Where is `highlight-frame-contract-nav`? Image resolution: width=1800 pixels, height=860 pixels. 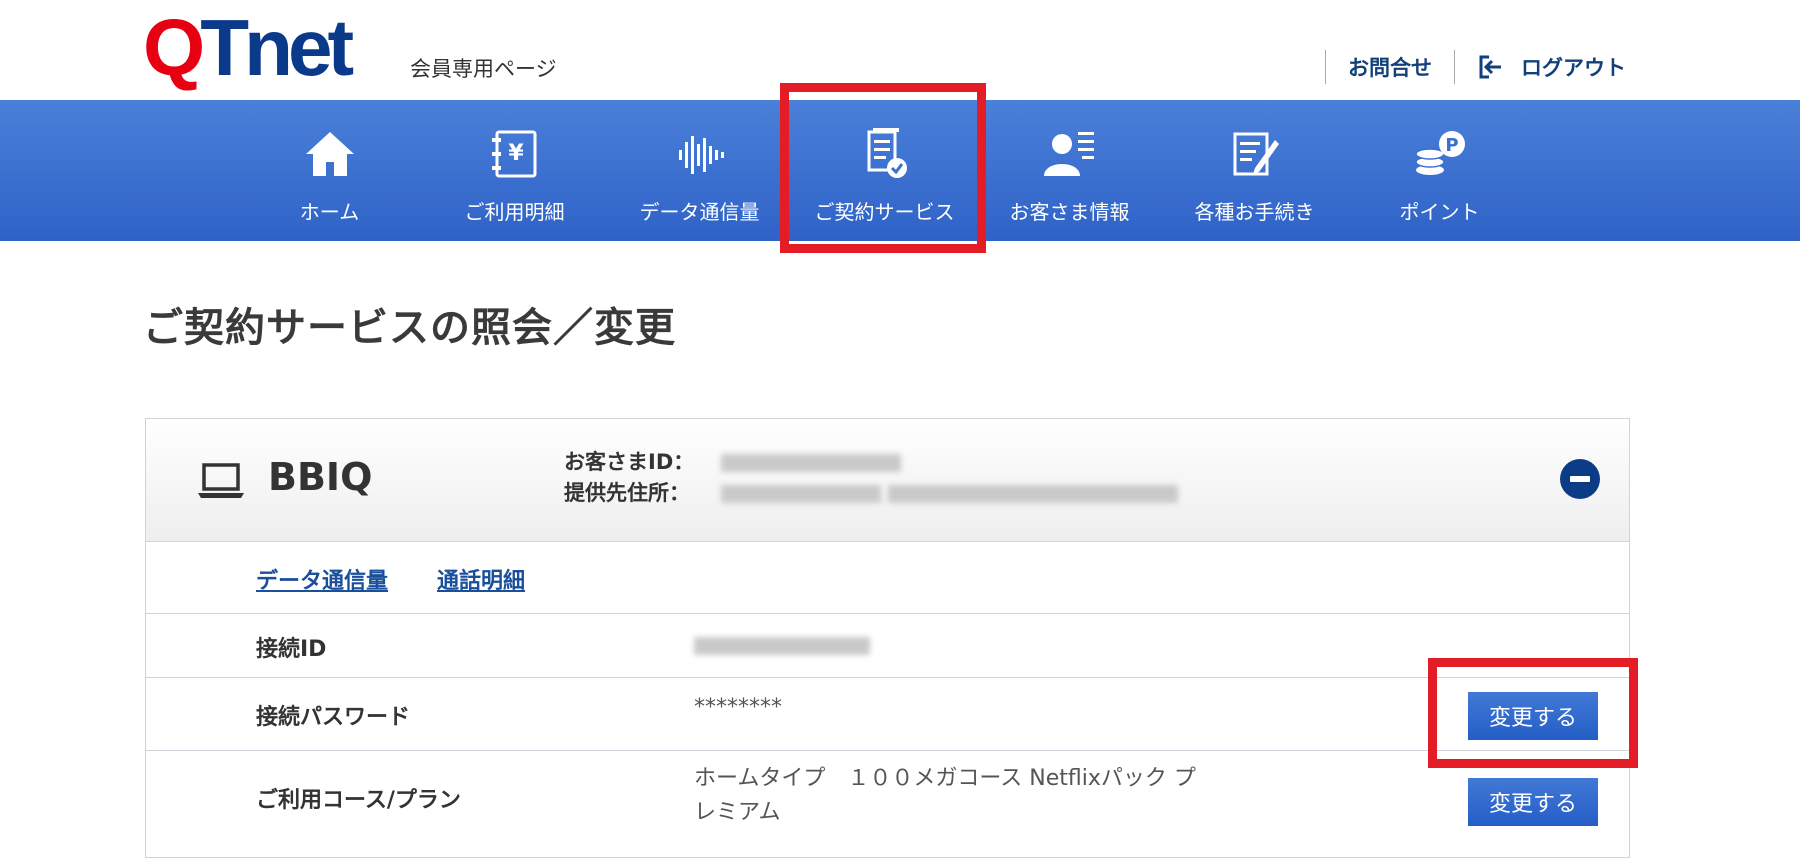 highlight-frame-contract-nav is located at coordinates (883, 168).